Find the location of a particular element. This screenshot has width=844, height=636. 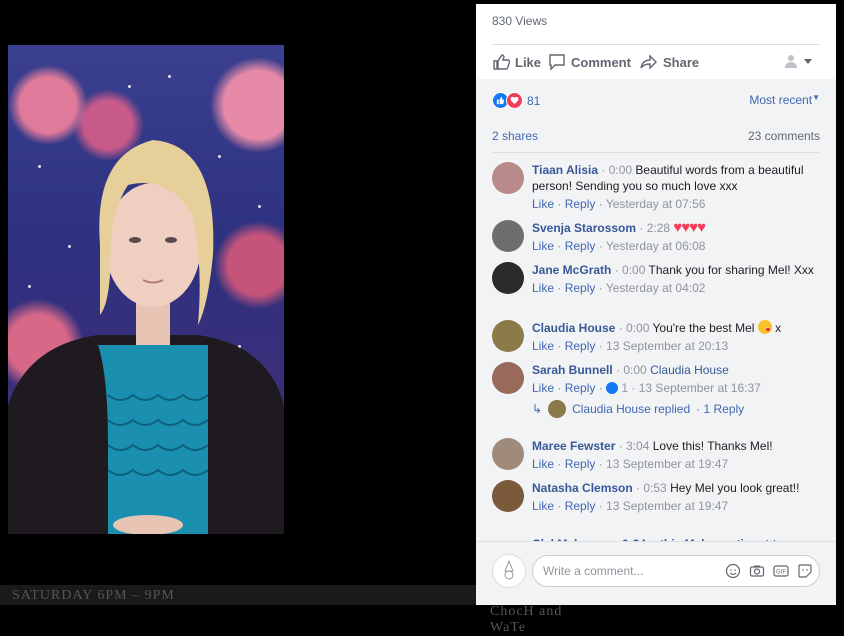

commenter-name: Svenja Starossom is located at coordinates (584, 228).